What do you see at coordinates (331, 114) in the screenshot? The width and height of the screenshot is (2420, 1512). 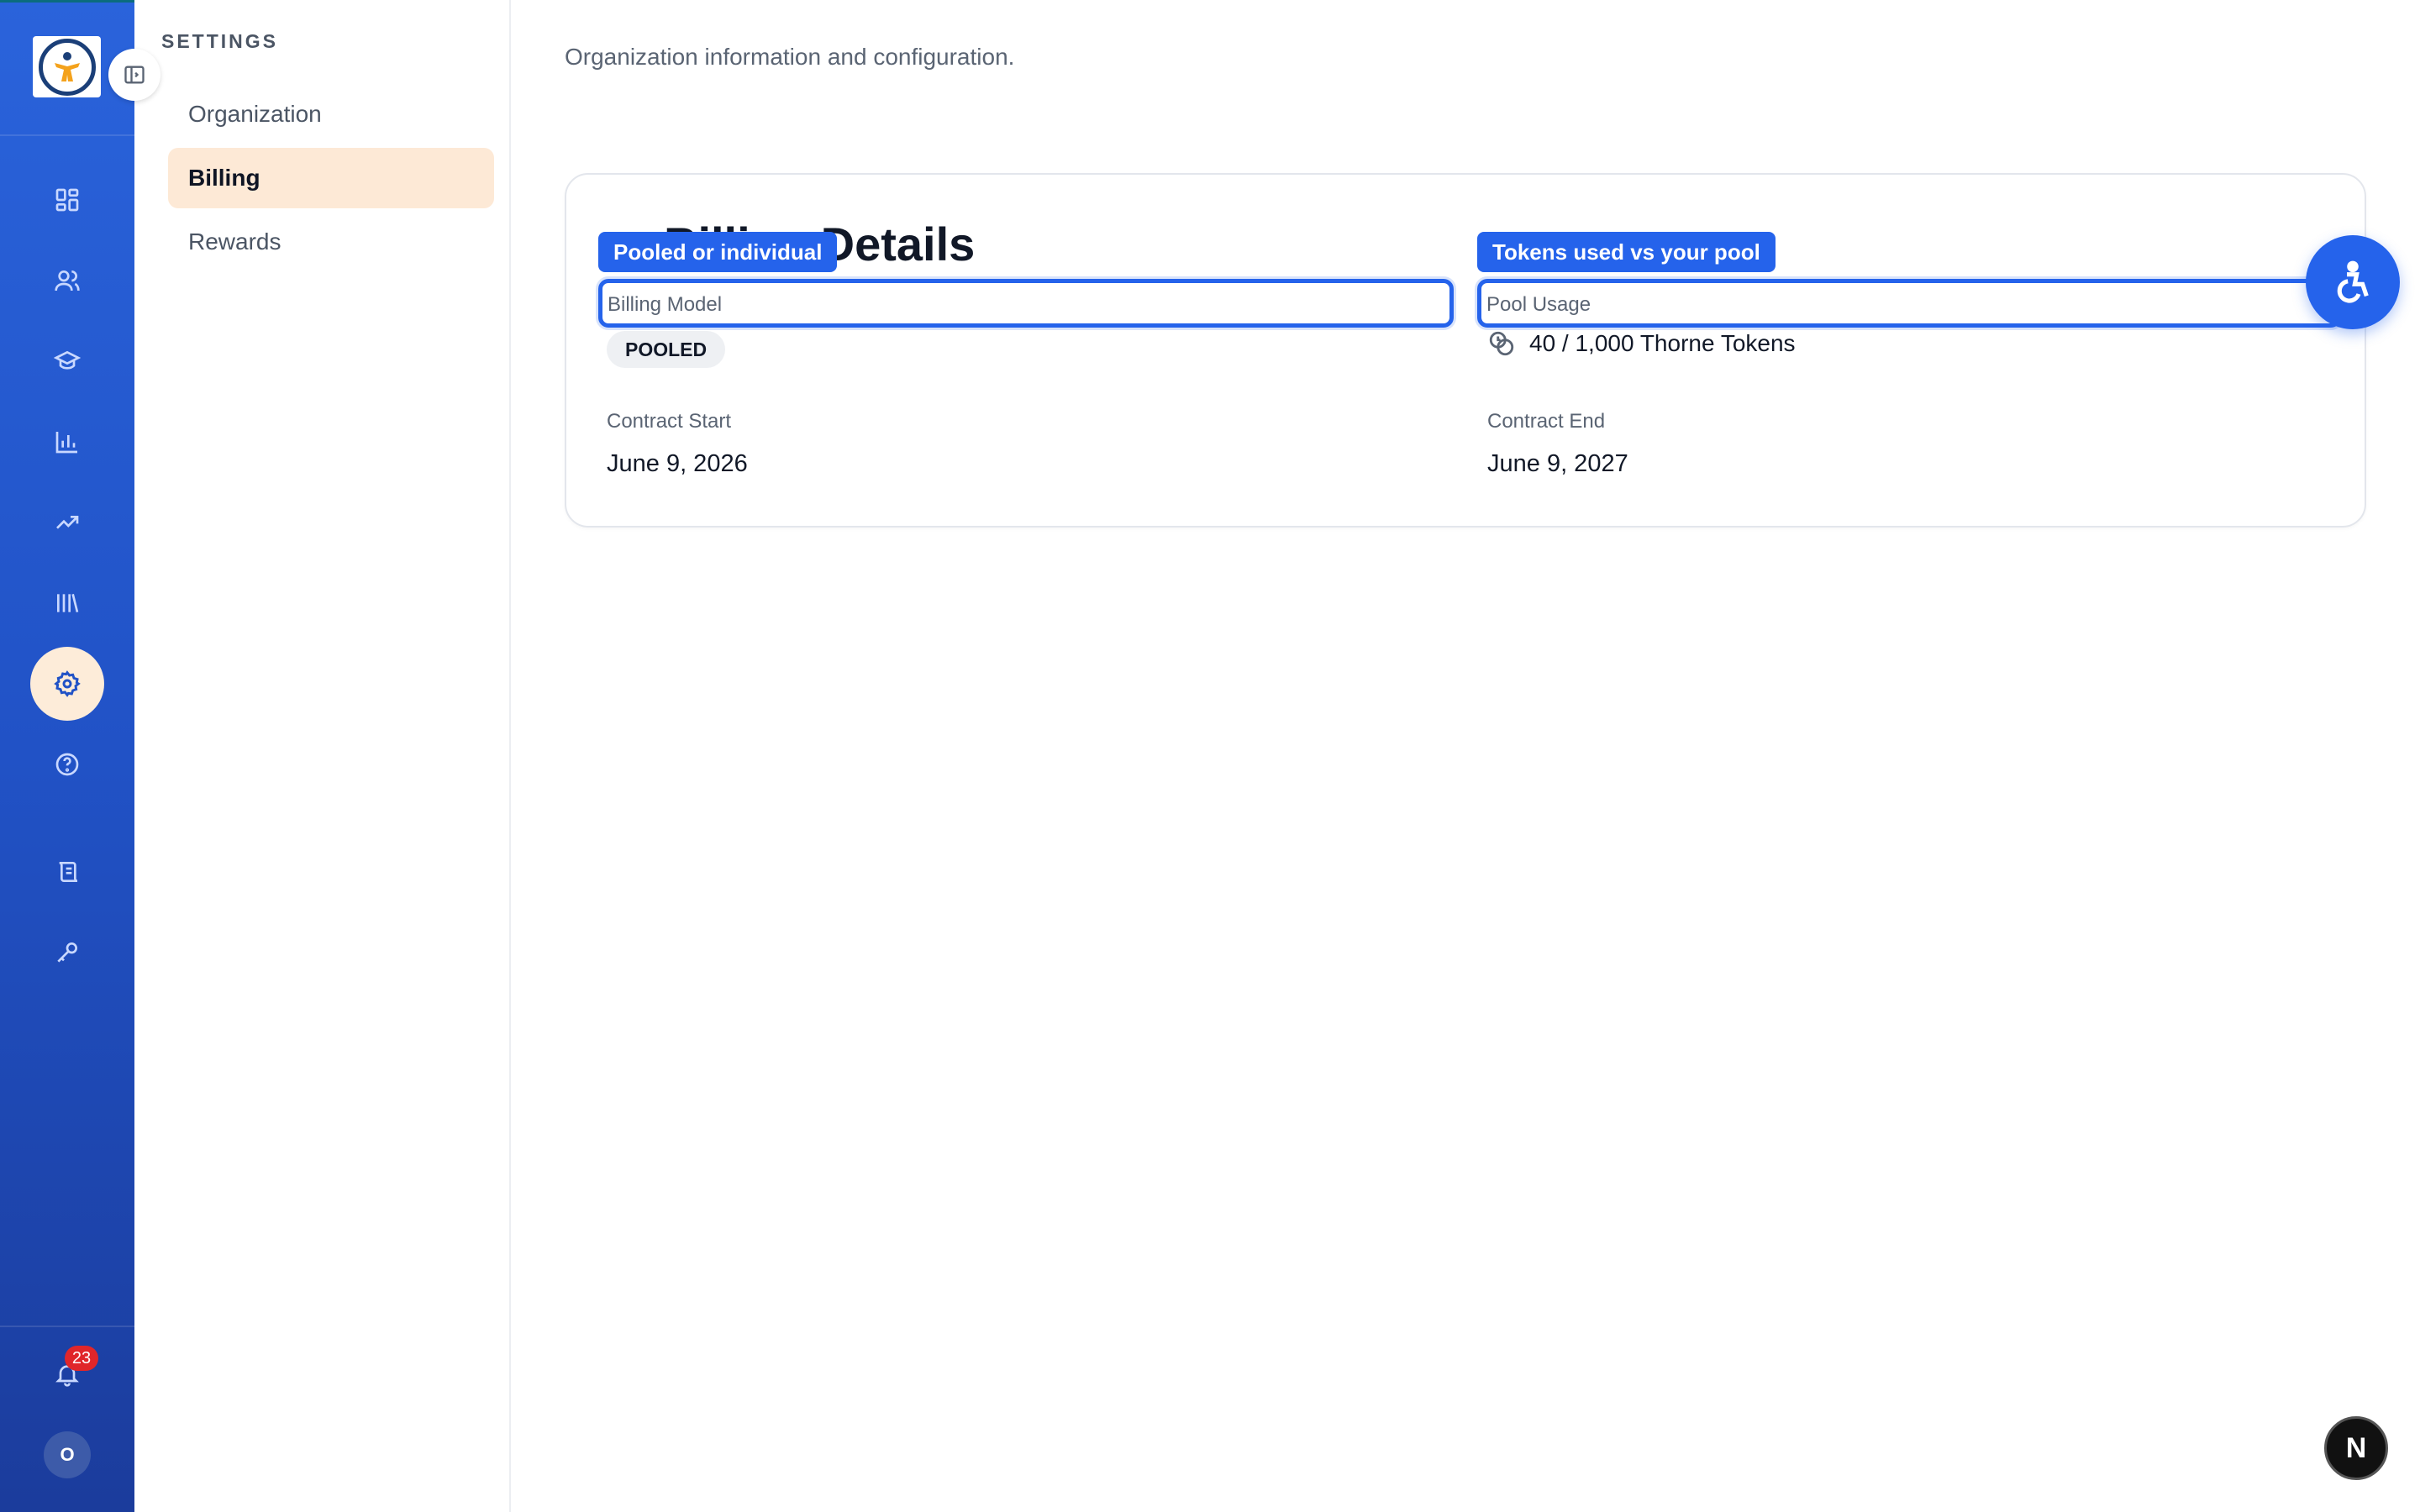 I see `sidebar-item-organization: Organization` at bounding box center [331, 114].